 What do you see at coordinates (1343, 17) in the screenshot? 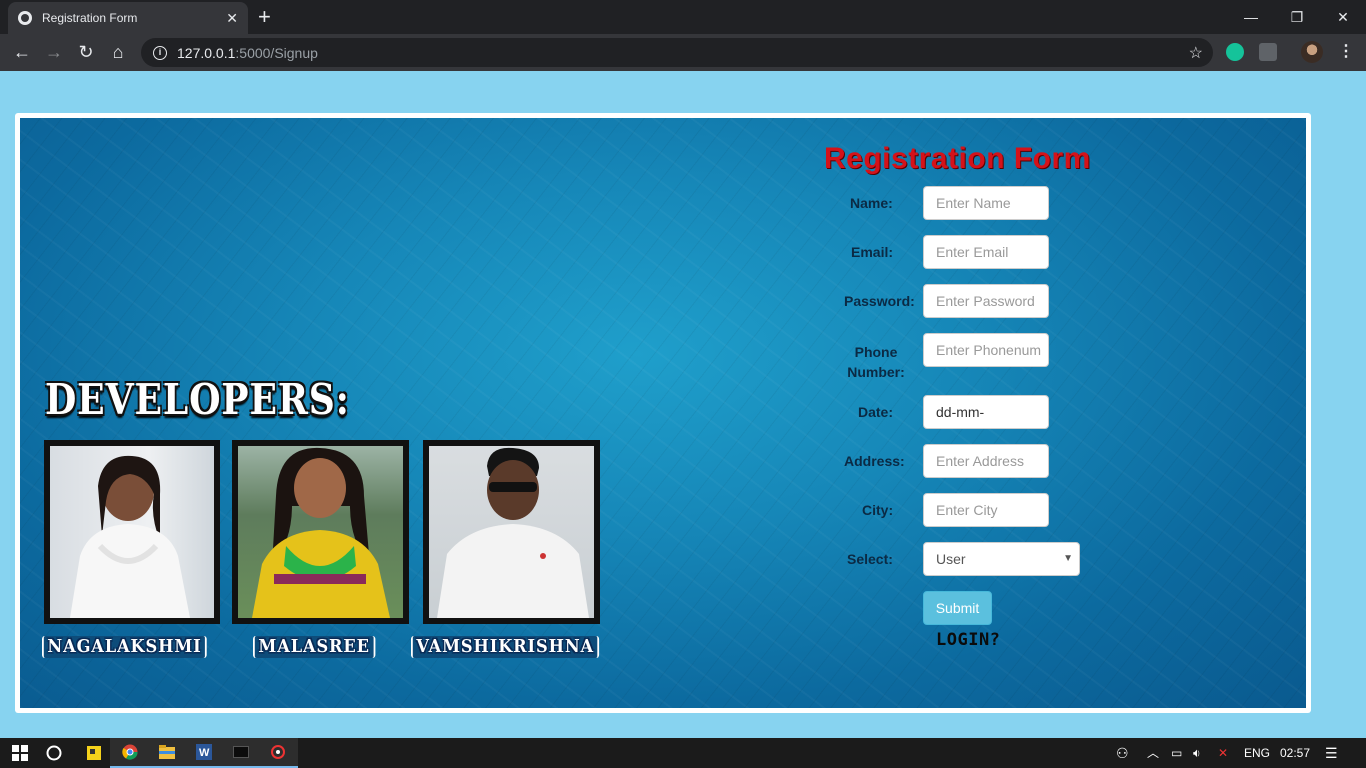
I see `close-window-button: ✕` at bounding box center [1343, 17].